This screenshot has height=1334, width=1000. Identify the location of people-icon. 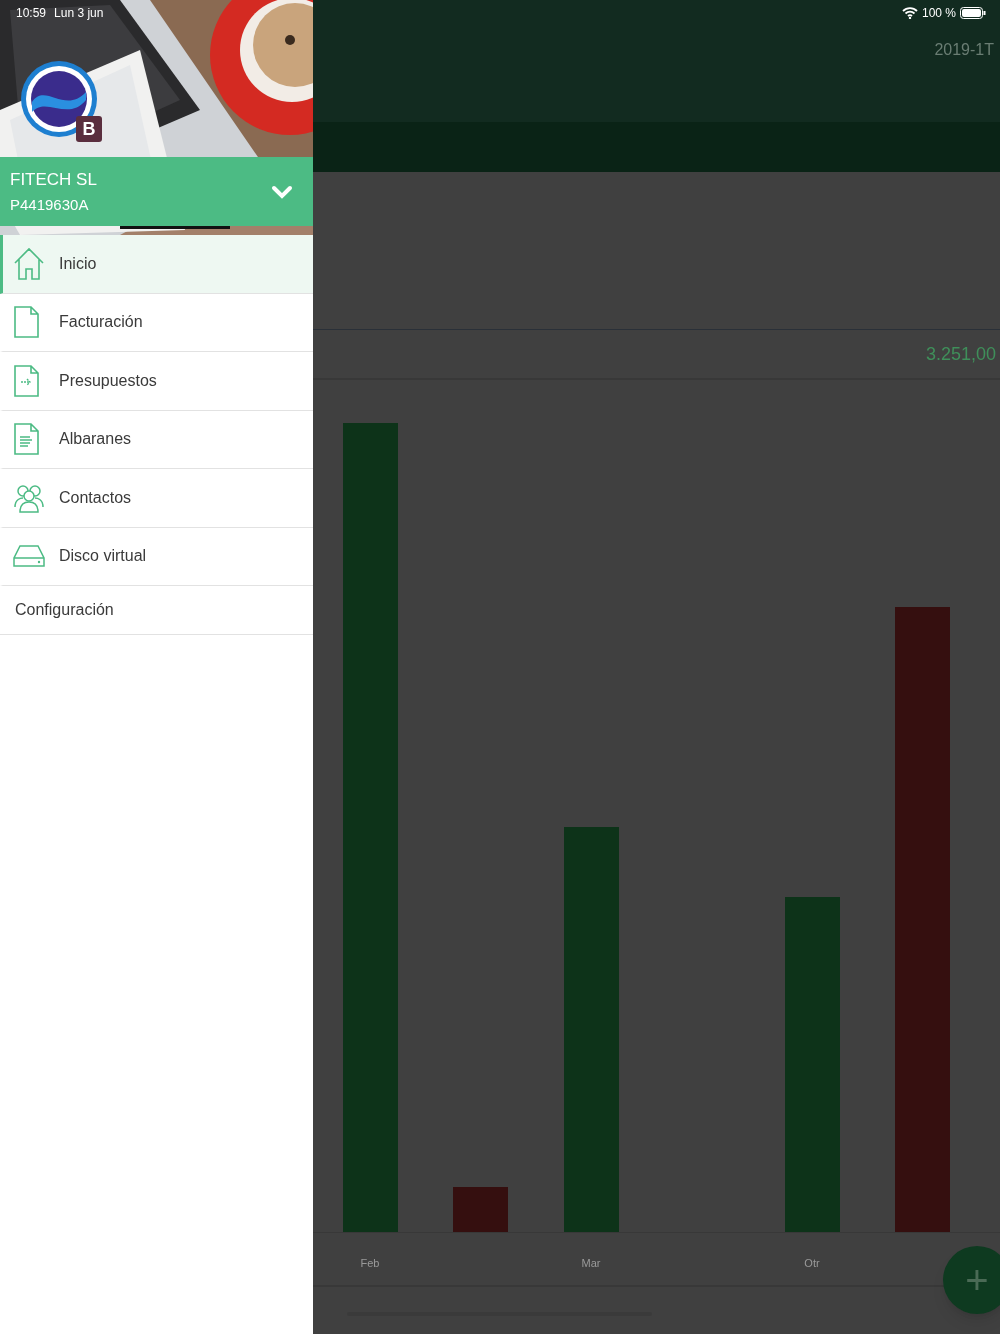
(29, 497).